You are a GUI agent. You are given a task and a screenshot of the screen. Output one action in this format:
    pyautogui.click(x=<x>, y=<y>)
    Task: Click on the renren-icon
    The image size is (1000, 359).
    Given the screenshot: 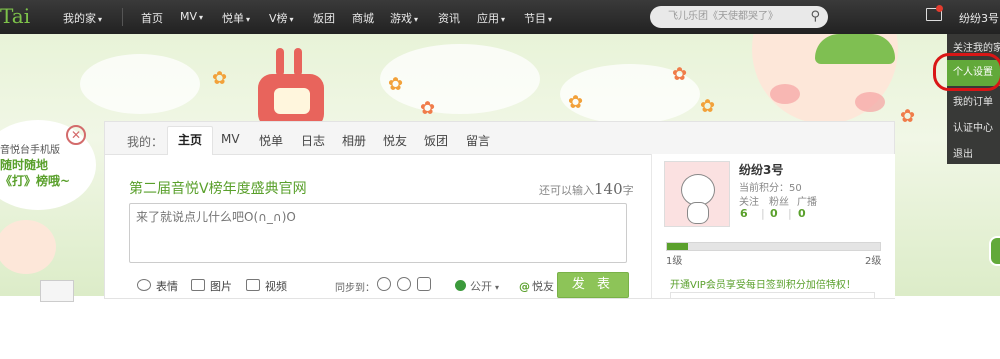 What is the action you would take?
    pyautogui.click(x=404, y=284)
    